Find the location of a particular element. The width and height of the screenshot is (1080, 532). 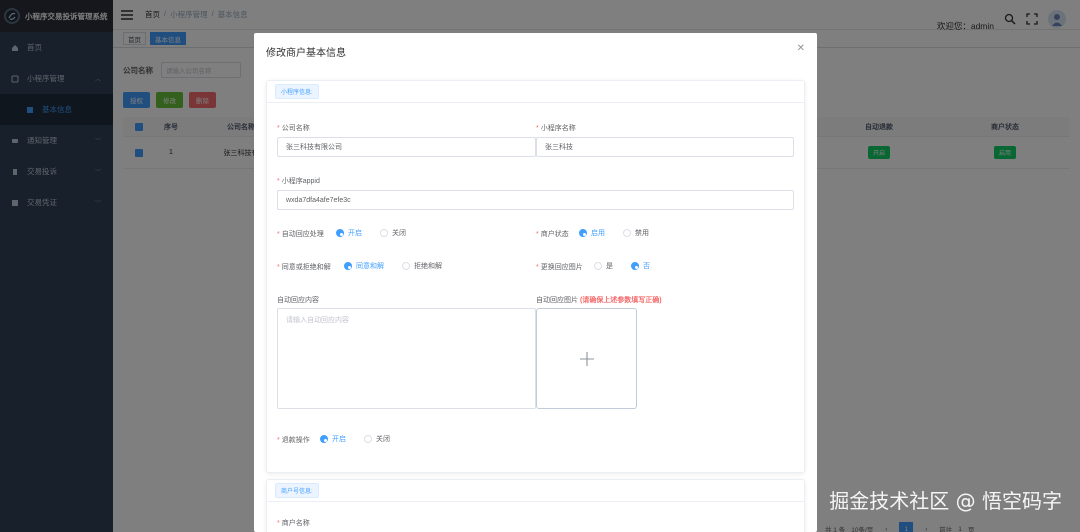

section-app-info: 小程序信息: is located at coordinates (297, 91).